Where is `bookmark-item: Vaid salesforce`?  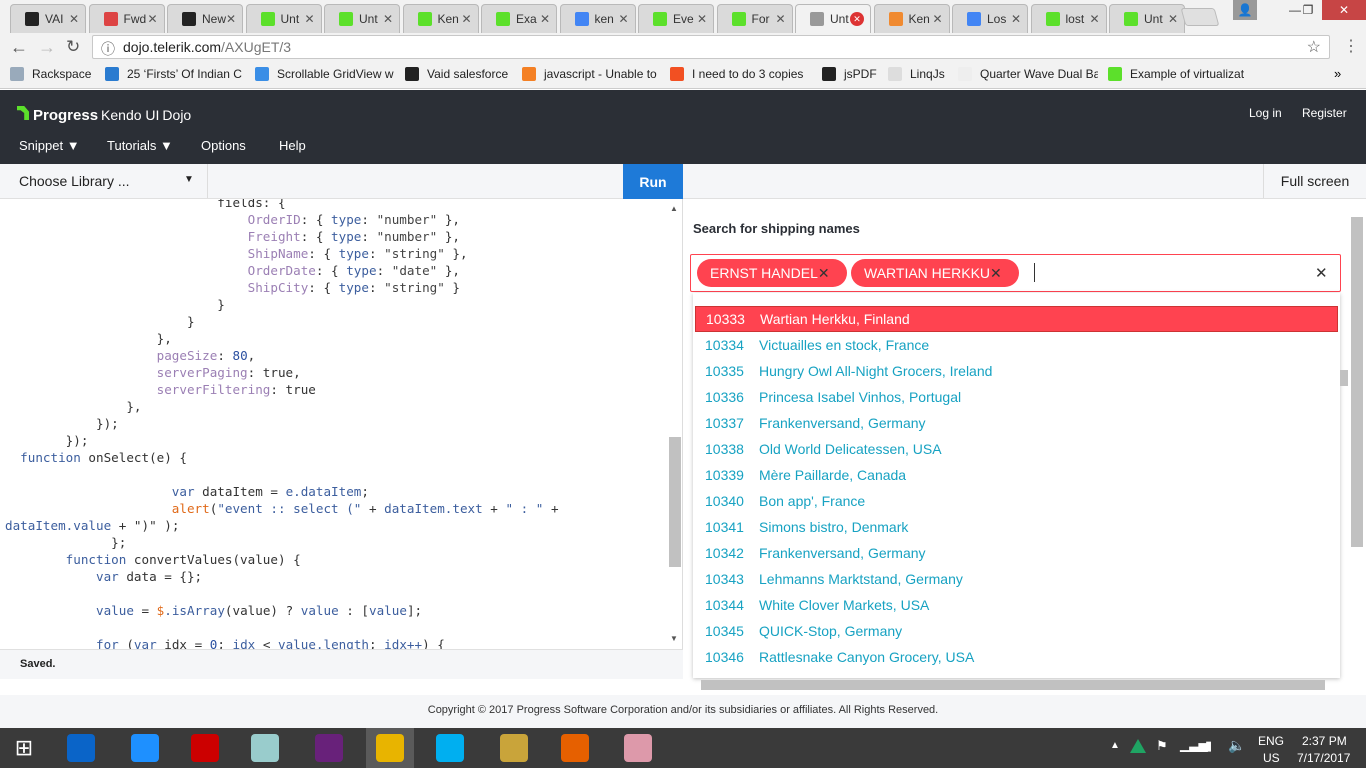
bookmark-item: Vaid salesforce is located at coordinates (456, 74).